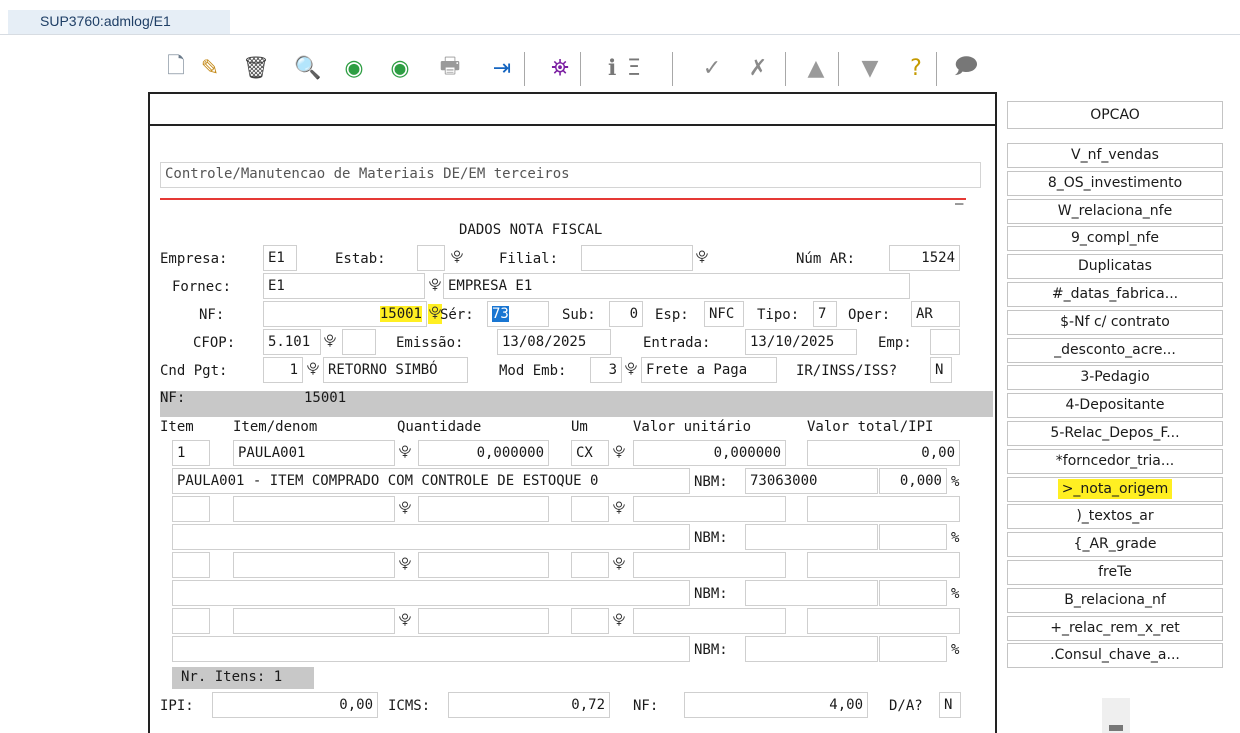 Image resolution: width=1240 pixels, height=733 pixels. What do you see at coordinates (590, 621) in the screenshot?
I see `item-4-um` at bounding box center [590, 621].